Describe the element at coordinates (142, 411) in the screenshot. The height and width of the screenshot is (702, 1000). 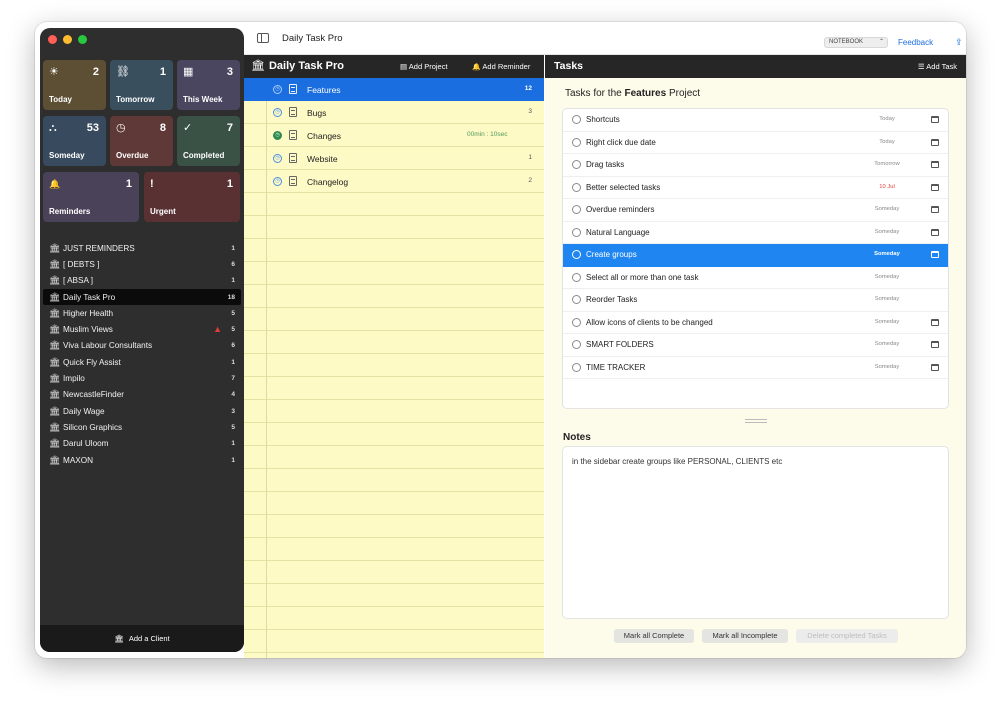
I see `sidebar-client-item: 🏛 Daily Wage 3` at that location.